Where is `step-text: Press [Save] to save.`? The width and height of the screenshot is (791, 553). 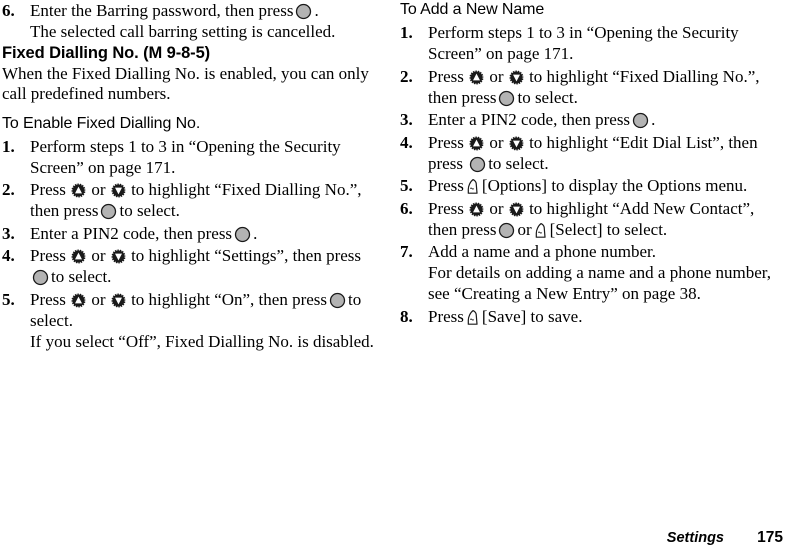
step-text: Press [Save] to save. is located at coordinates (600, 316).